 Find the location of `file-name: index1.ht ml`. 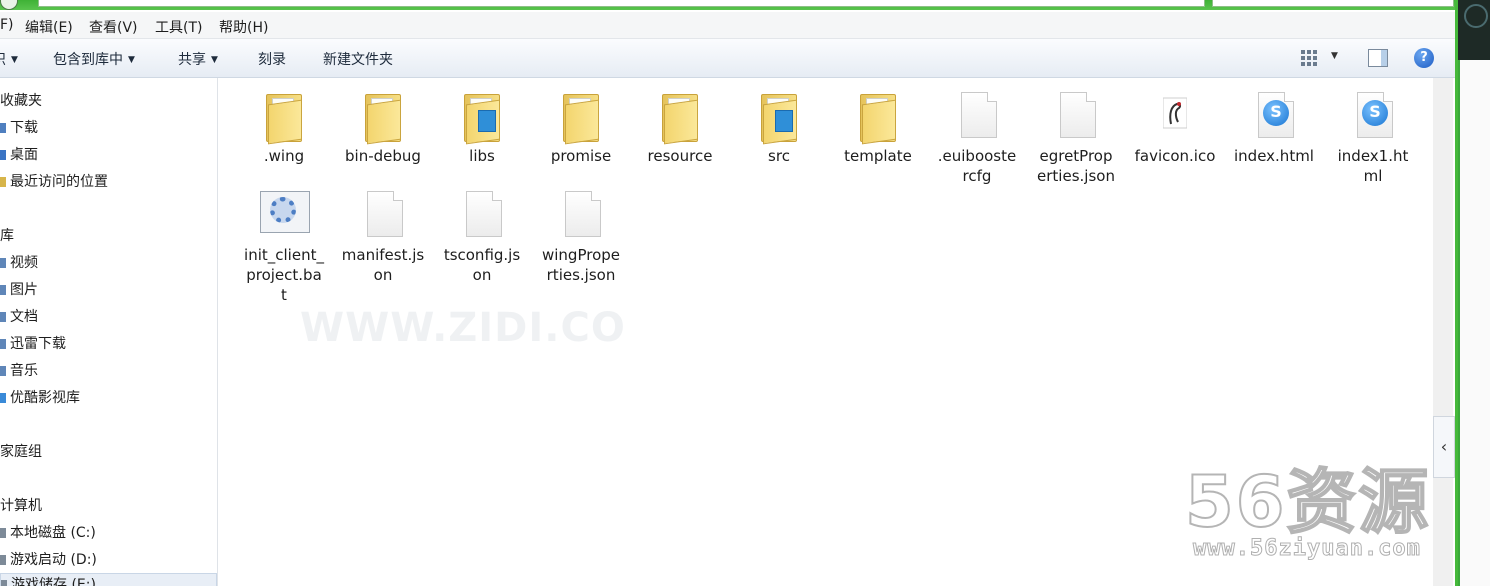

file-name: index1.ht ml is located at coordinates (1373, 166).